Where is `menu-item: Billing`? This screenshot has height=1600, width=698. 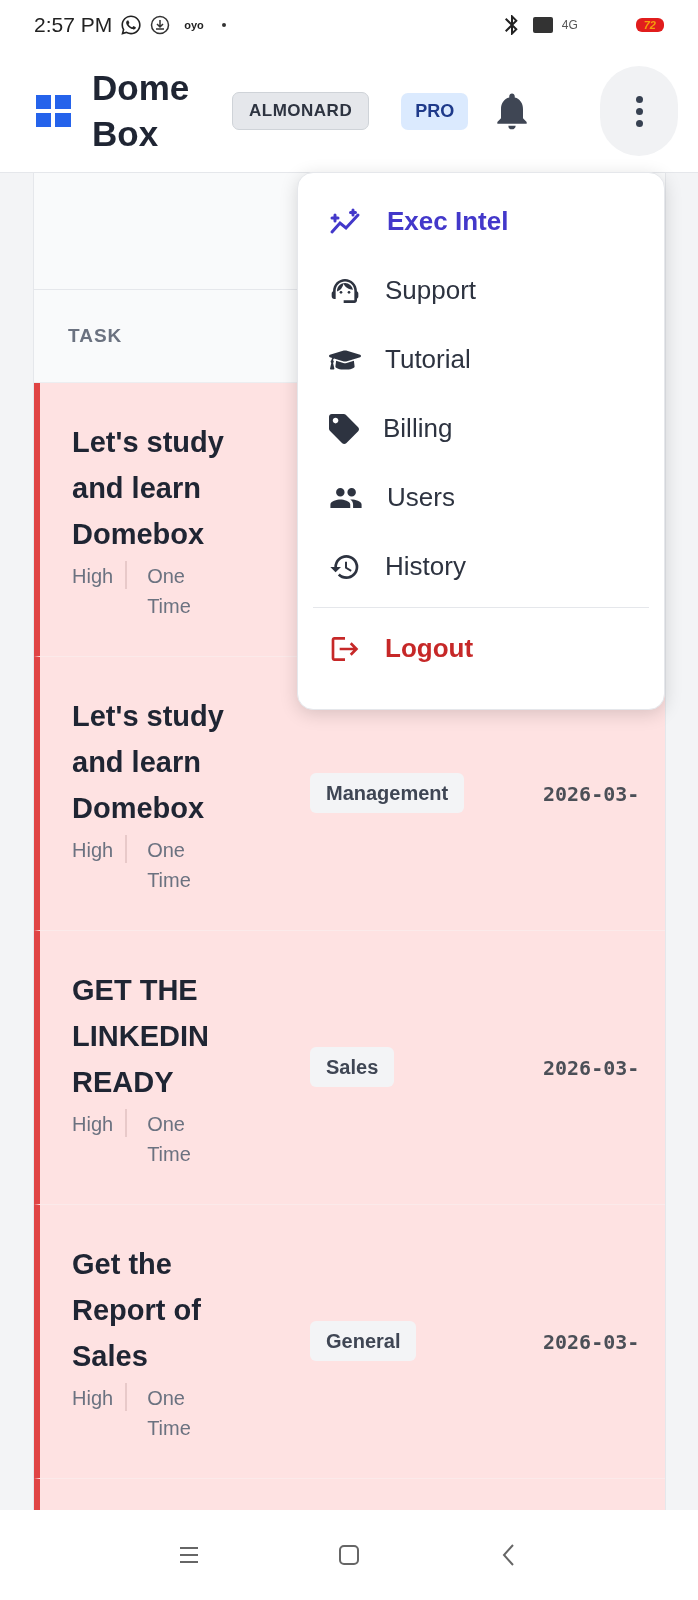
menu-item: Billing is located at coordinates (481, 428).